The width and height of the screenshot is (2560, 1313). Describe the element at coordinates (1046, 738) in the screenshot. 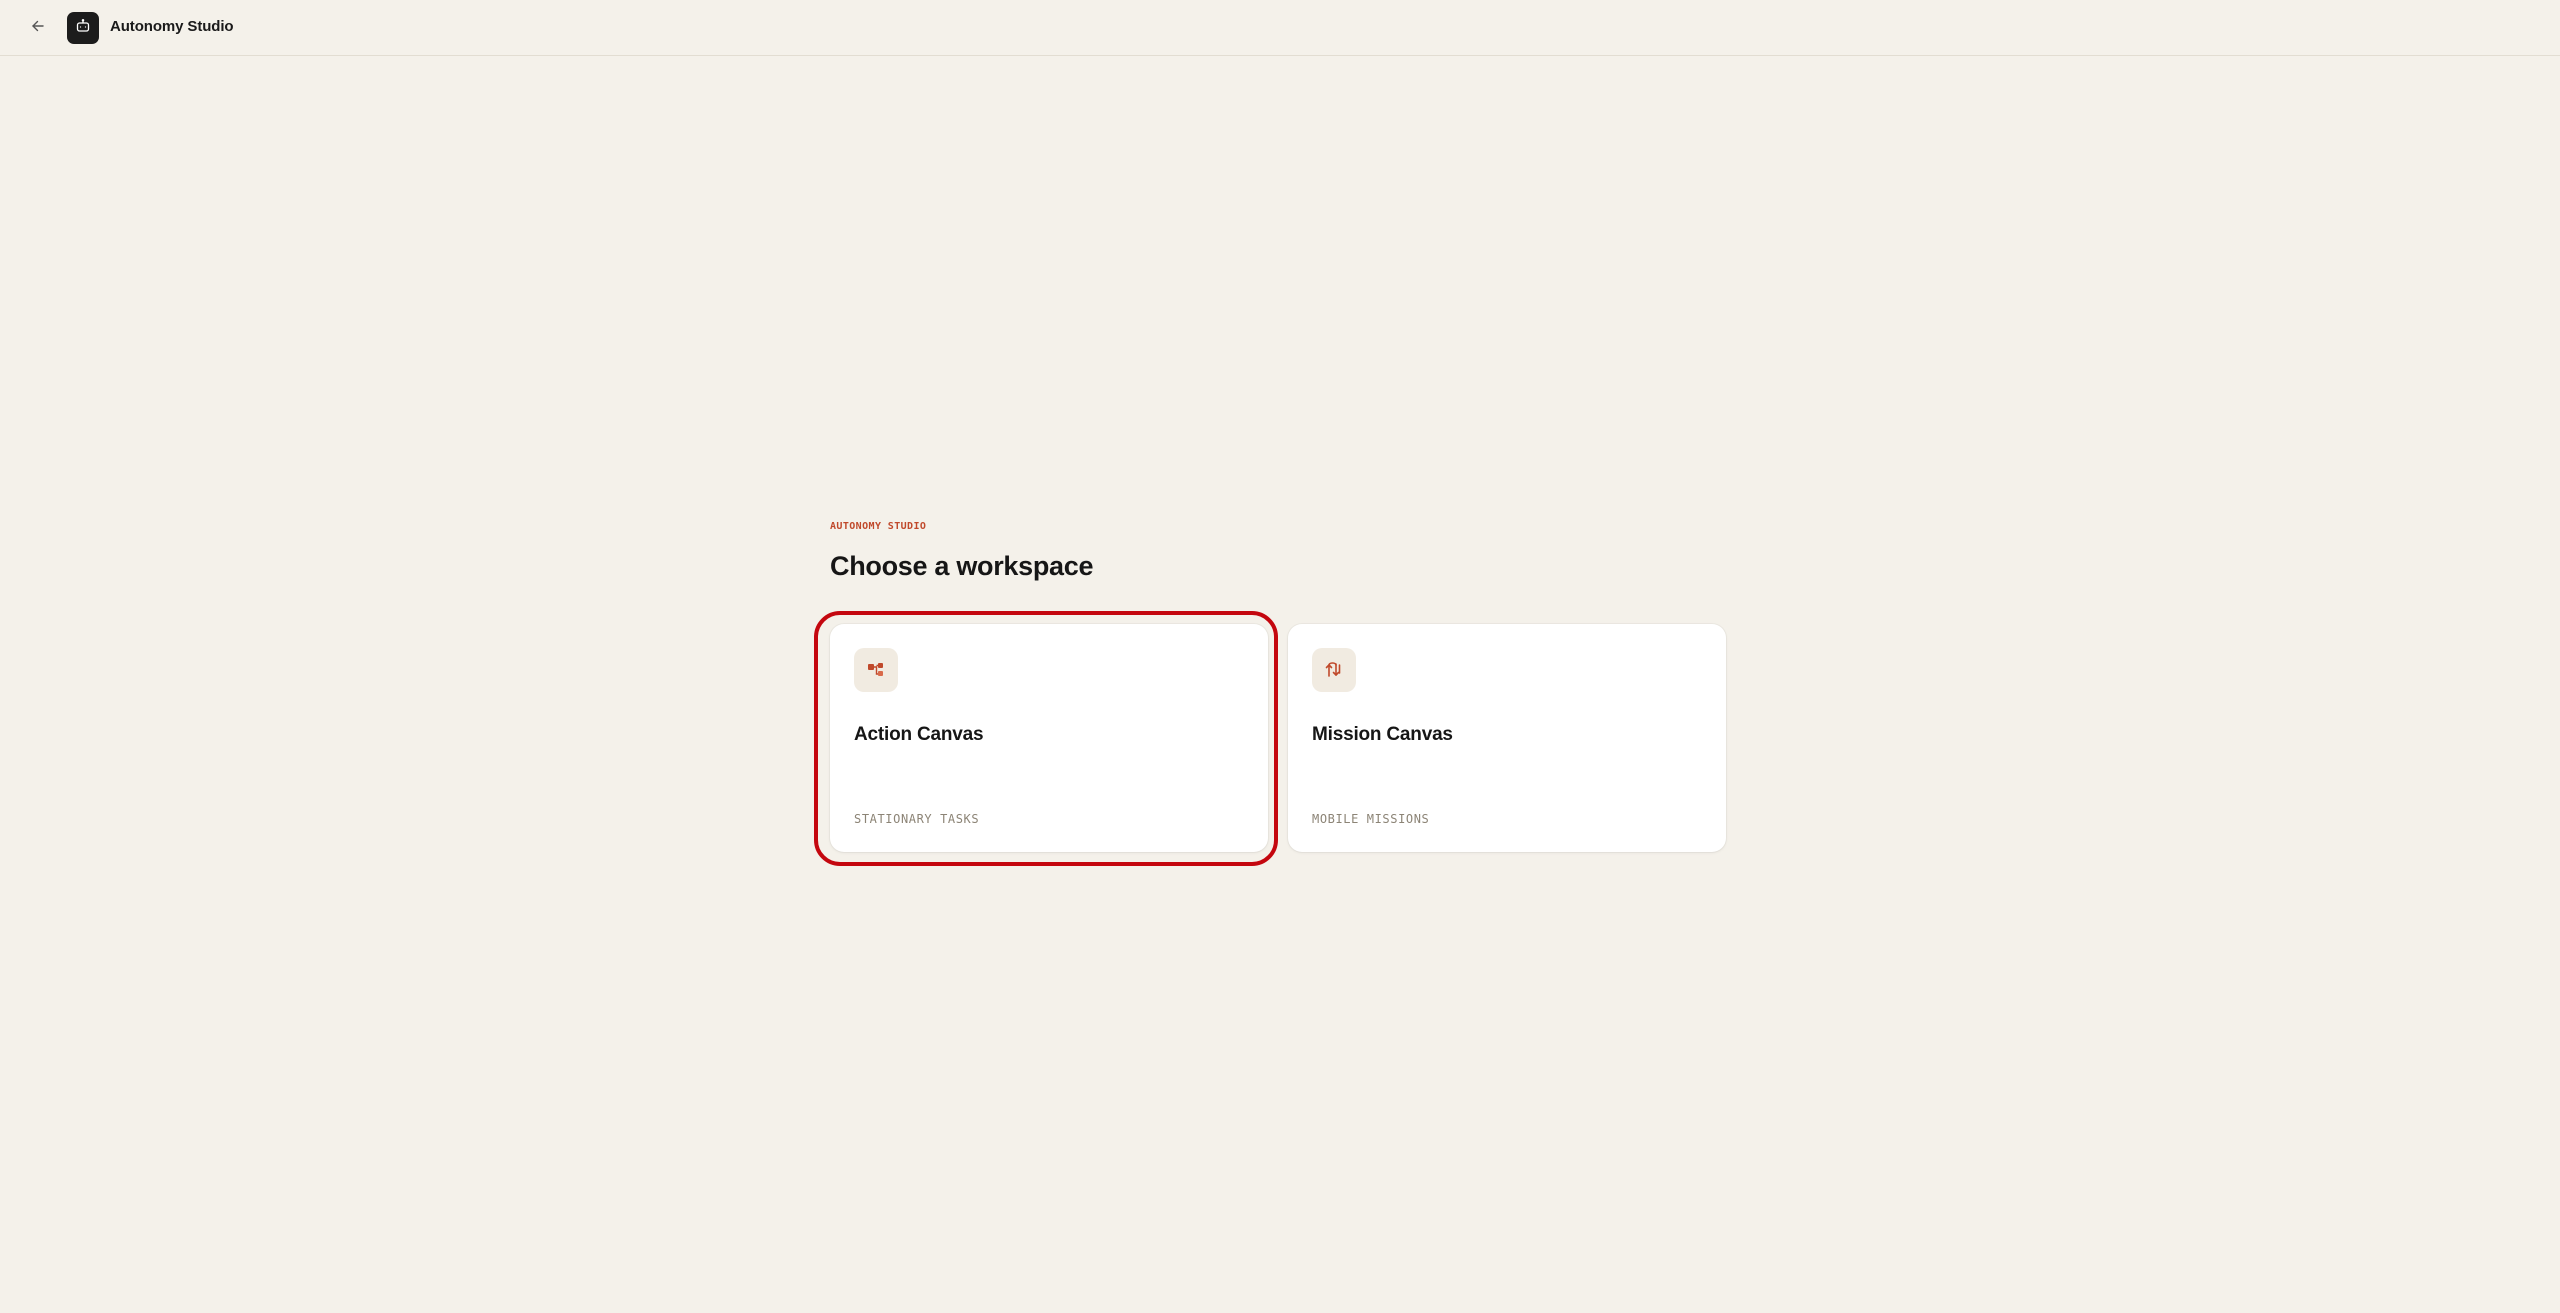

I see `workspace-card-action-canvas: Action Canvas STATIONARY TASKS` at that location.